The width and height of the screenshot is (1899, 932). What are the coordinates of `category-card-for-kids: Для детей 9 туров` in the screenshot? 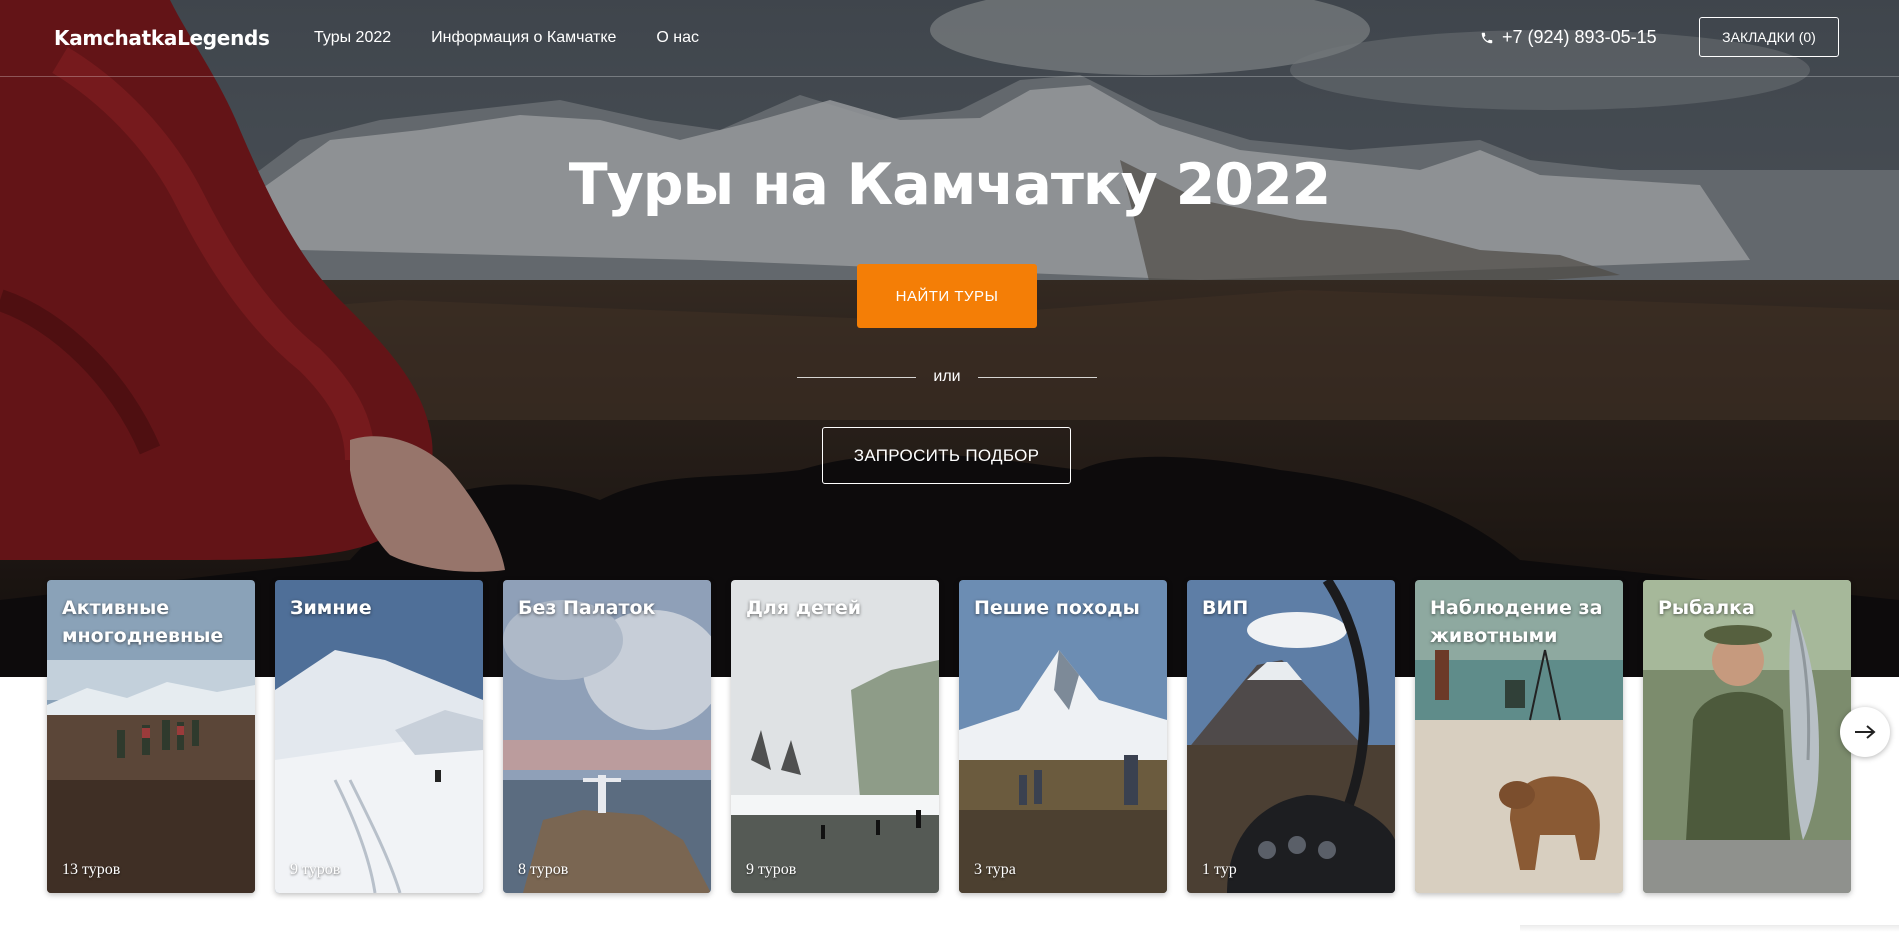 It's located at (835, 736).